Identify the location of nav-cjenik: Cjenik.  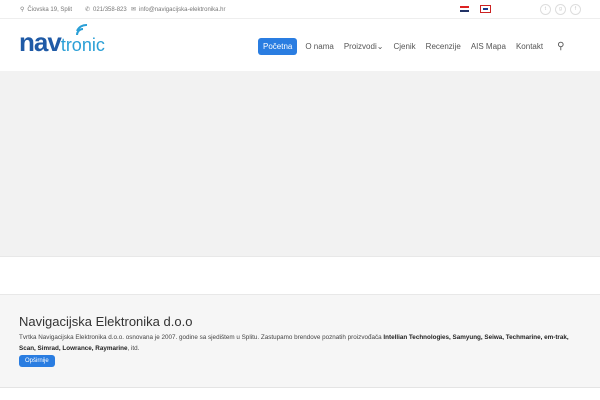
(404, 46).